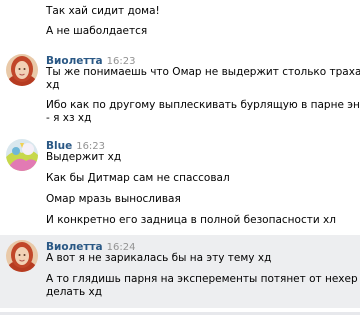  I want to click on message-line: Омар мразь выносливая, so click(113, 199).